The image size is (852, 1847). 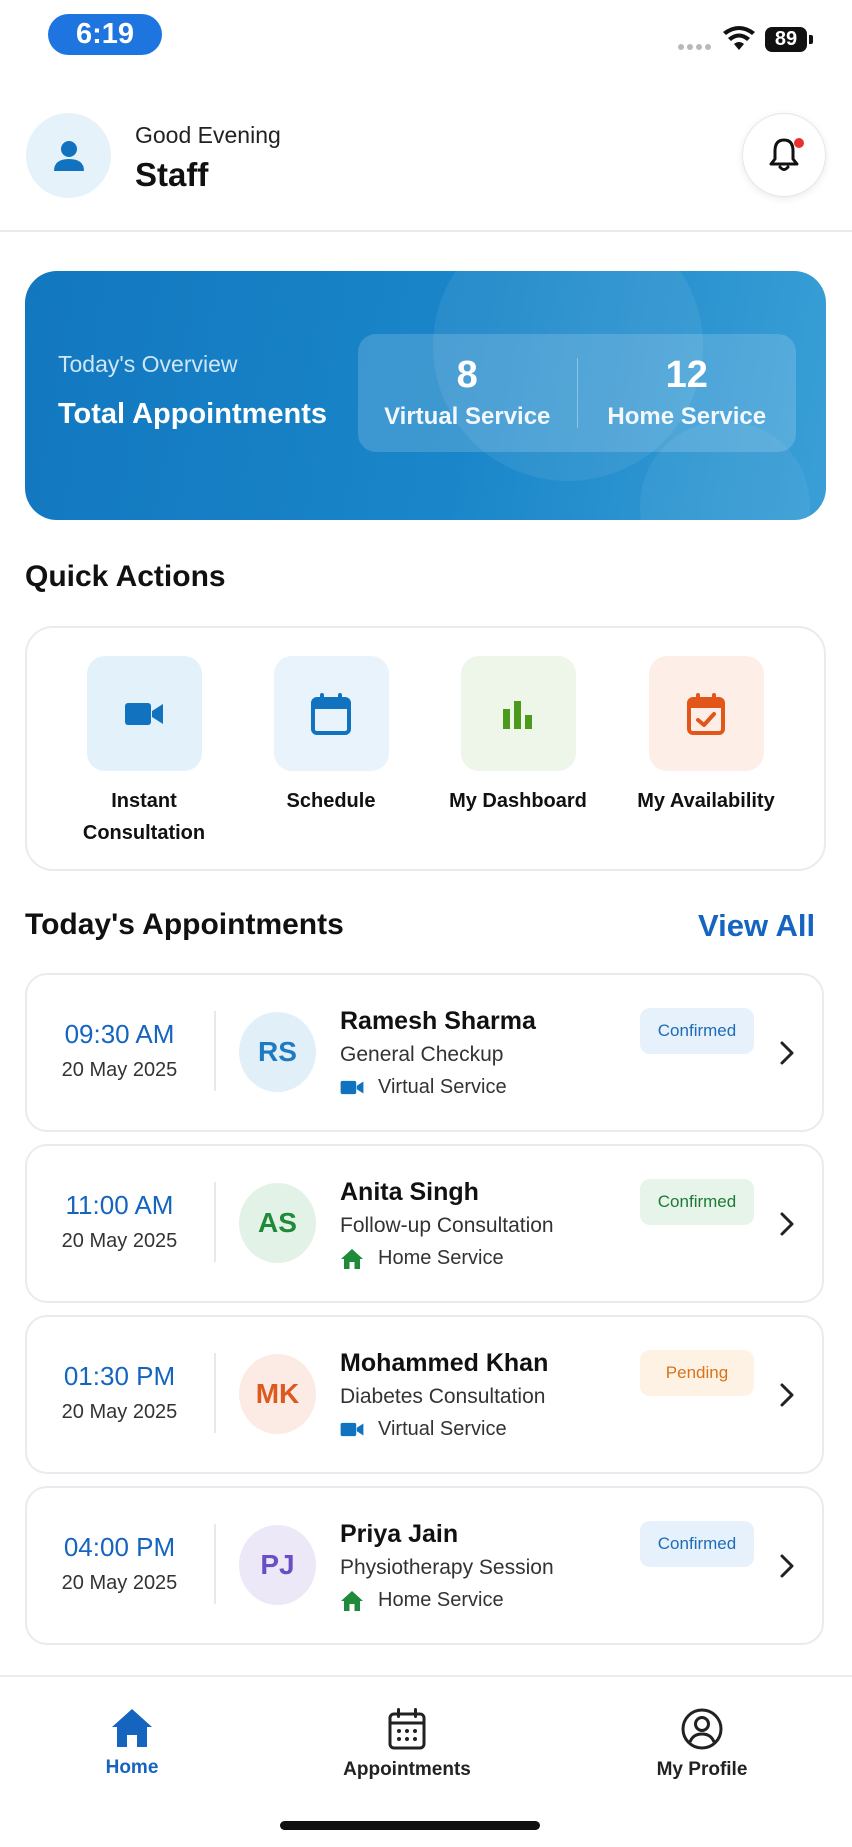 I want to click on battery-icon: 89, so click(x=786, y=39).